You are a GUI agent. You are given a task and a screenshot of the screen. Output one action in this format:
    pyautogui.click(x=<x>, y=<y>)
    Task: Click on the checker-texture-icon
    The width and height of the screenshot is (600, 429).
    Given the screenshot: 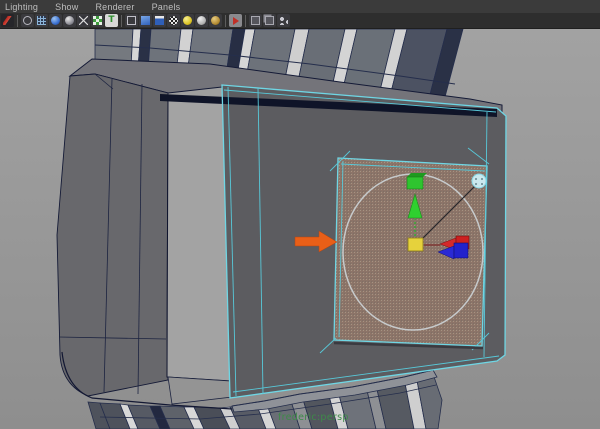 What is the action you would take?
    pyautogui.click(x=97, y=20)
    